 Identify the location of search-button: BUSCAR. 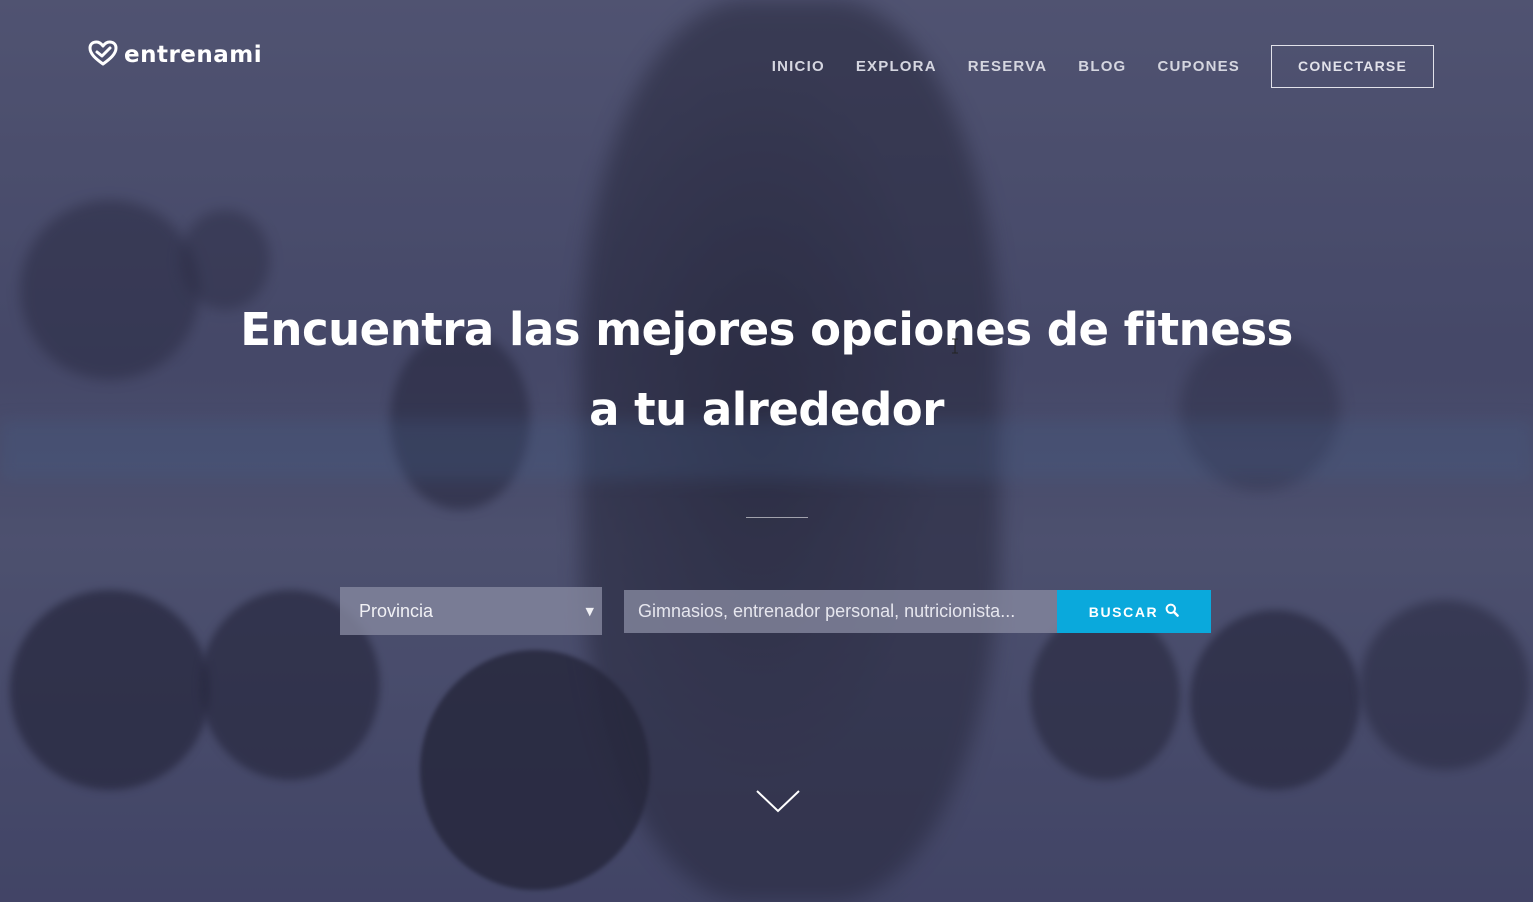
(1134, 611).